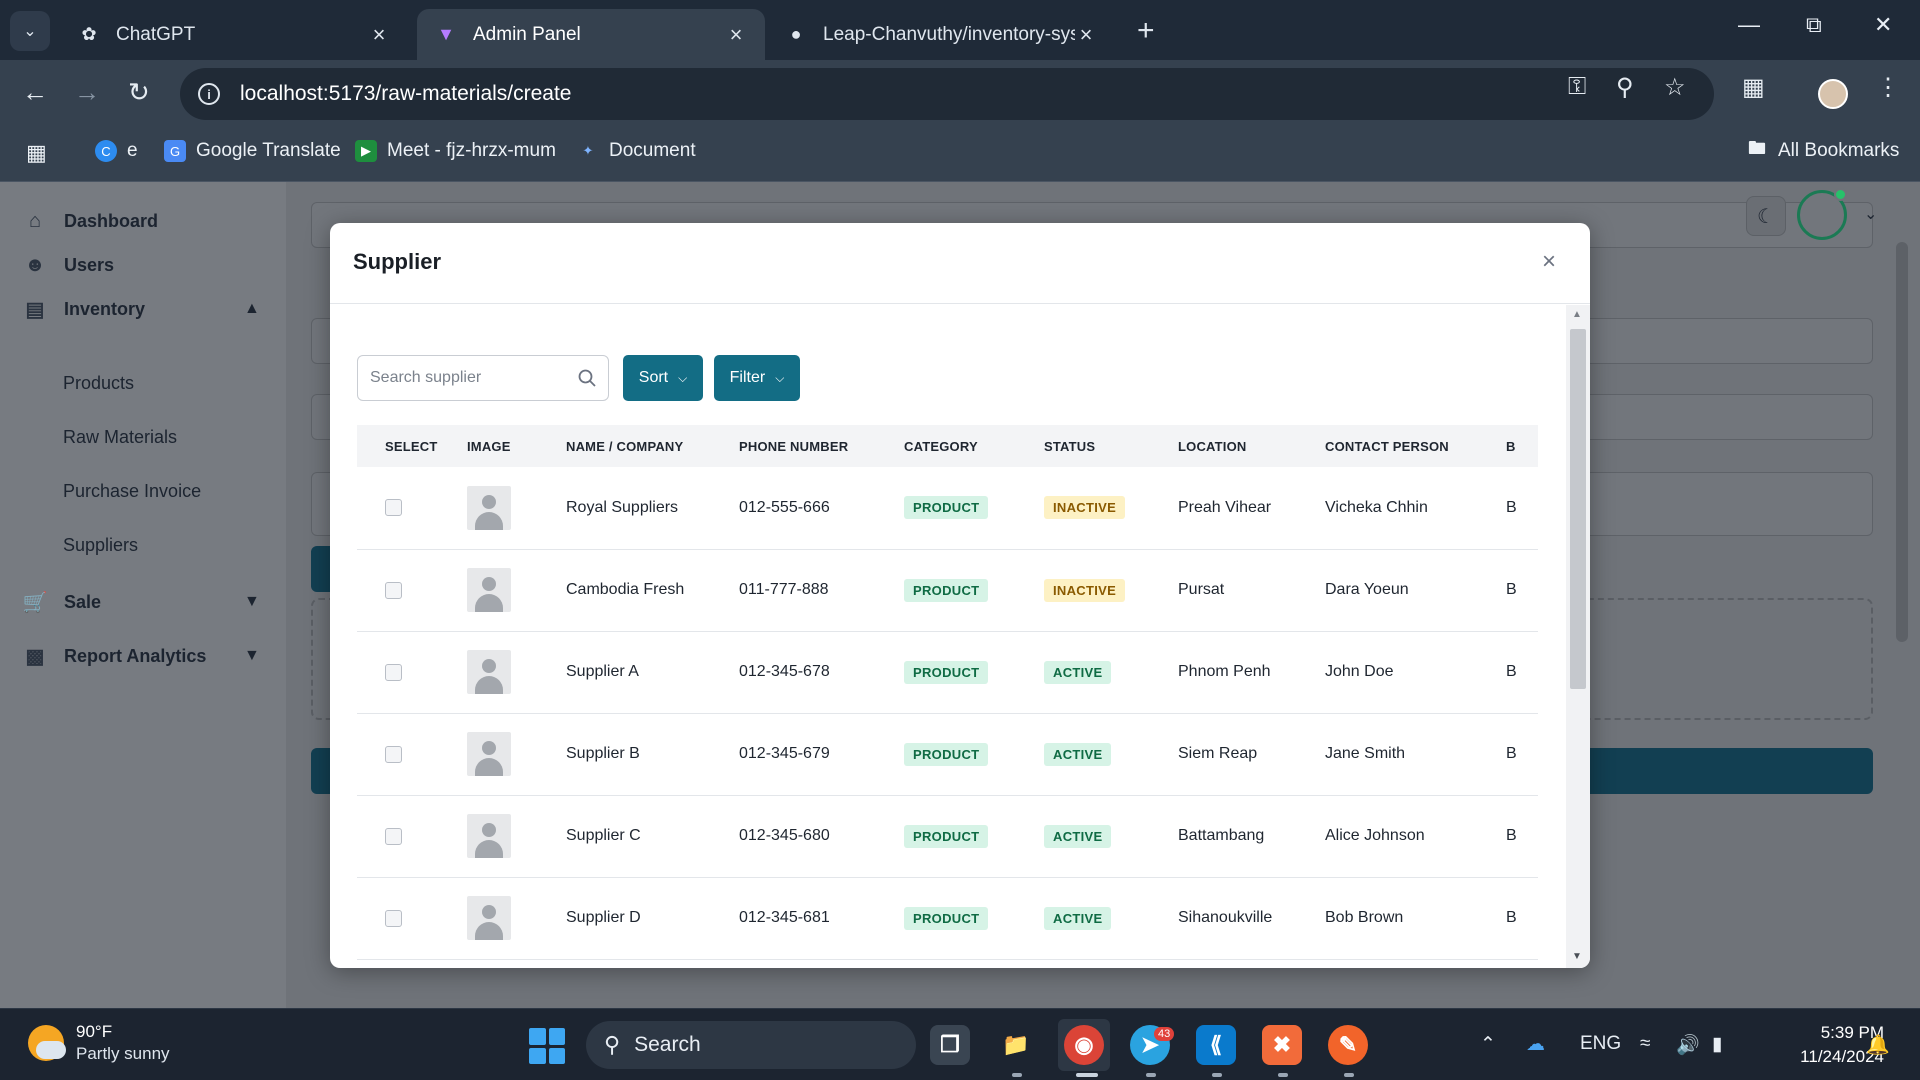 Image resolution: width=1920 pixels, height=1080 pixels. What do you see at coordinates (547, 1046) in the screenshot?
I see `windows-start-icon` at bounding box center [547, 1046].